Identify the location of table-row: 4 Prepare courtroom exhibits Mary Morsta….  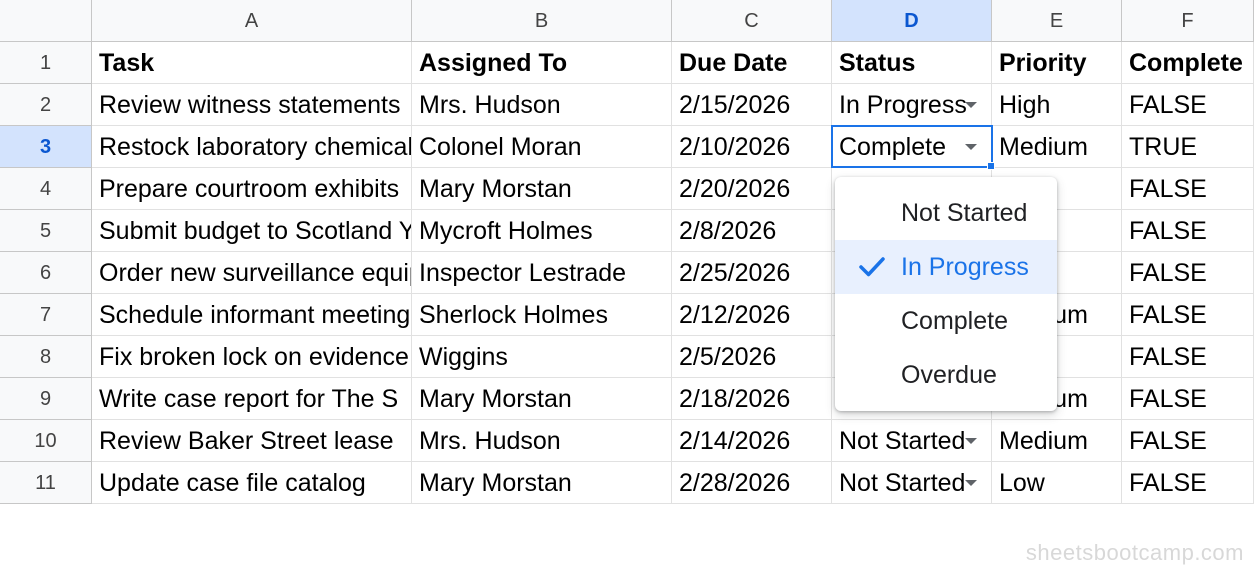
(627, 189).